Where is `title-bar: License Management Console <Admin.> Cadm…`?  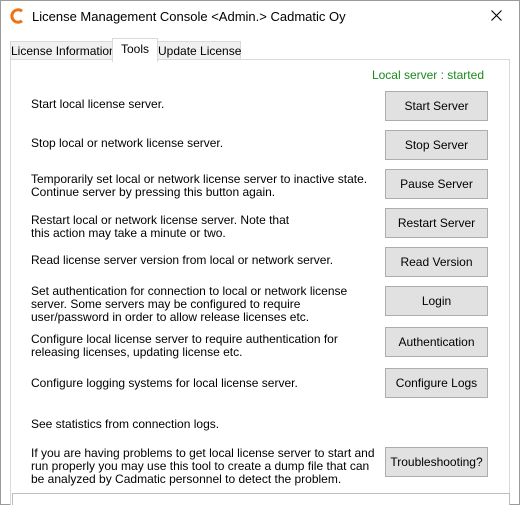 title-bar: License Management Console <Admin.> Cadm… is located at coordinates (260, 16).